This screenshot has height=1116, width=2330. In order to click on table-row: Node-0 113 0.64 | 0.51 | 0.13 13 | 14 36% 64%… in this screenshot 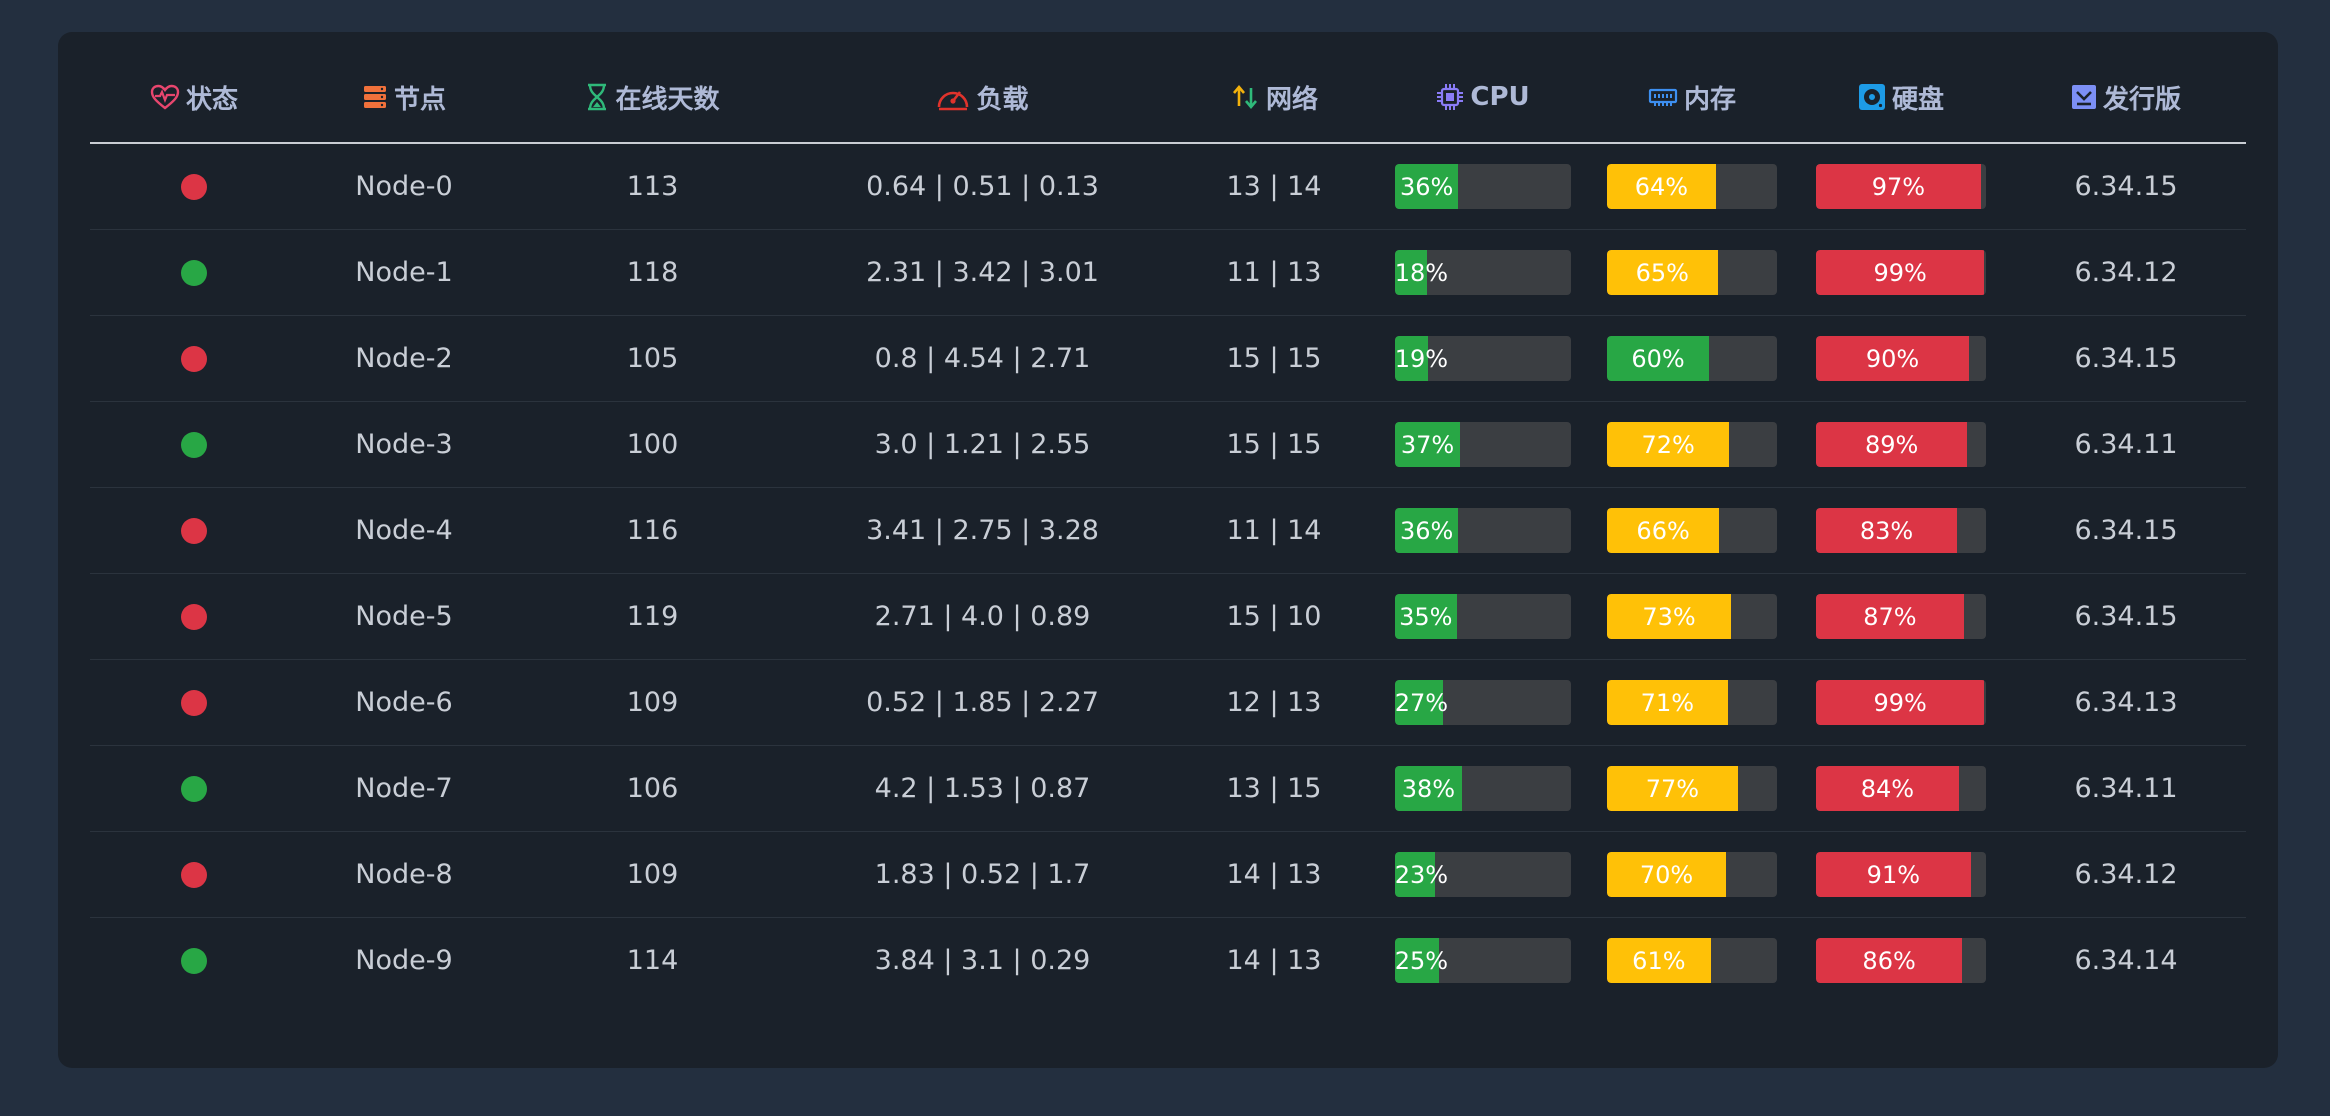, I will do `click(1168, 187)`.